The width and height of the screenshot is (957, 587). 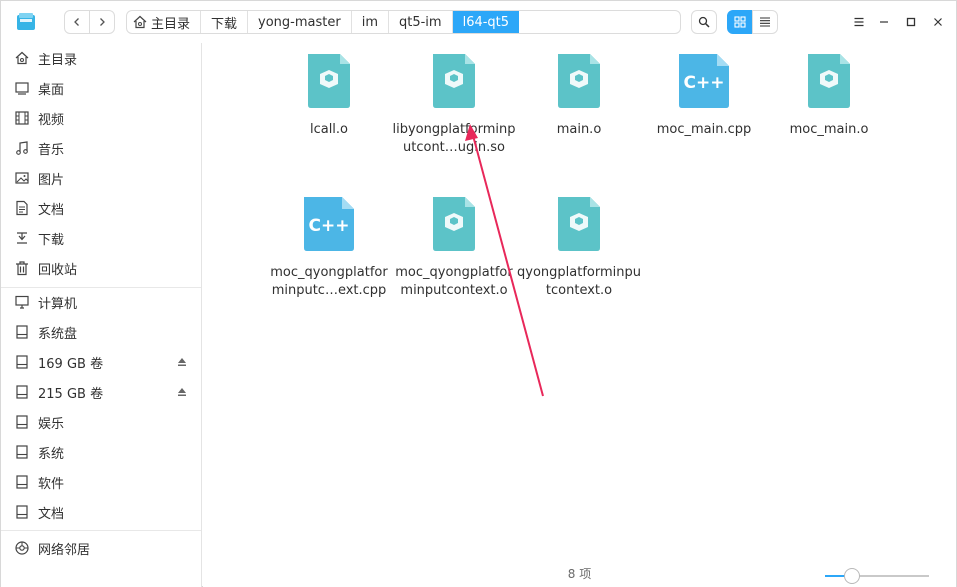 What do you see at coordinates (58, 304) in the screenshot?
I see `sidebar-item-label: 计算机` at bounding box center [58, 304].